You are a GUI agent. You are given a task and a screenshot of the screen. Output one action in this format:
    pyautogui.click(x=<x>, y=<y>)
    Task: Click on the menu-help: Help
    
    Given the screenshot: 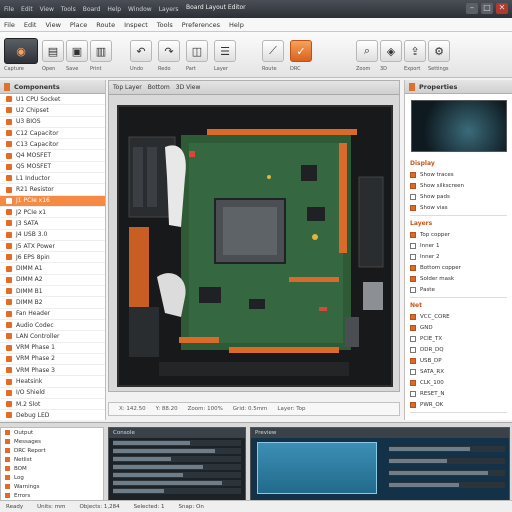 What is the action you would take?
    pyautogui.click(x=236, y=25)
    